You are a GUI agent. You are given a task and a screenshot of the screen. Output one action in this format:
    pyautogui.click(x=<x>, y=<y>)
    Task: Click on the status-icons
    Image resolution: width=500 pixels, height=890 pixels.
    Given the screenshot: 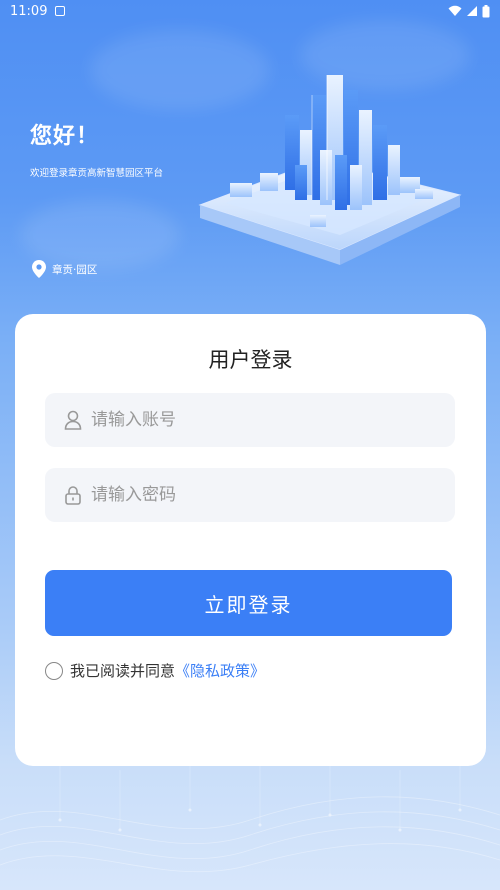 What is the action you would take?
    pyautogui.click(x=469, y=11)
    